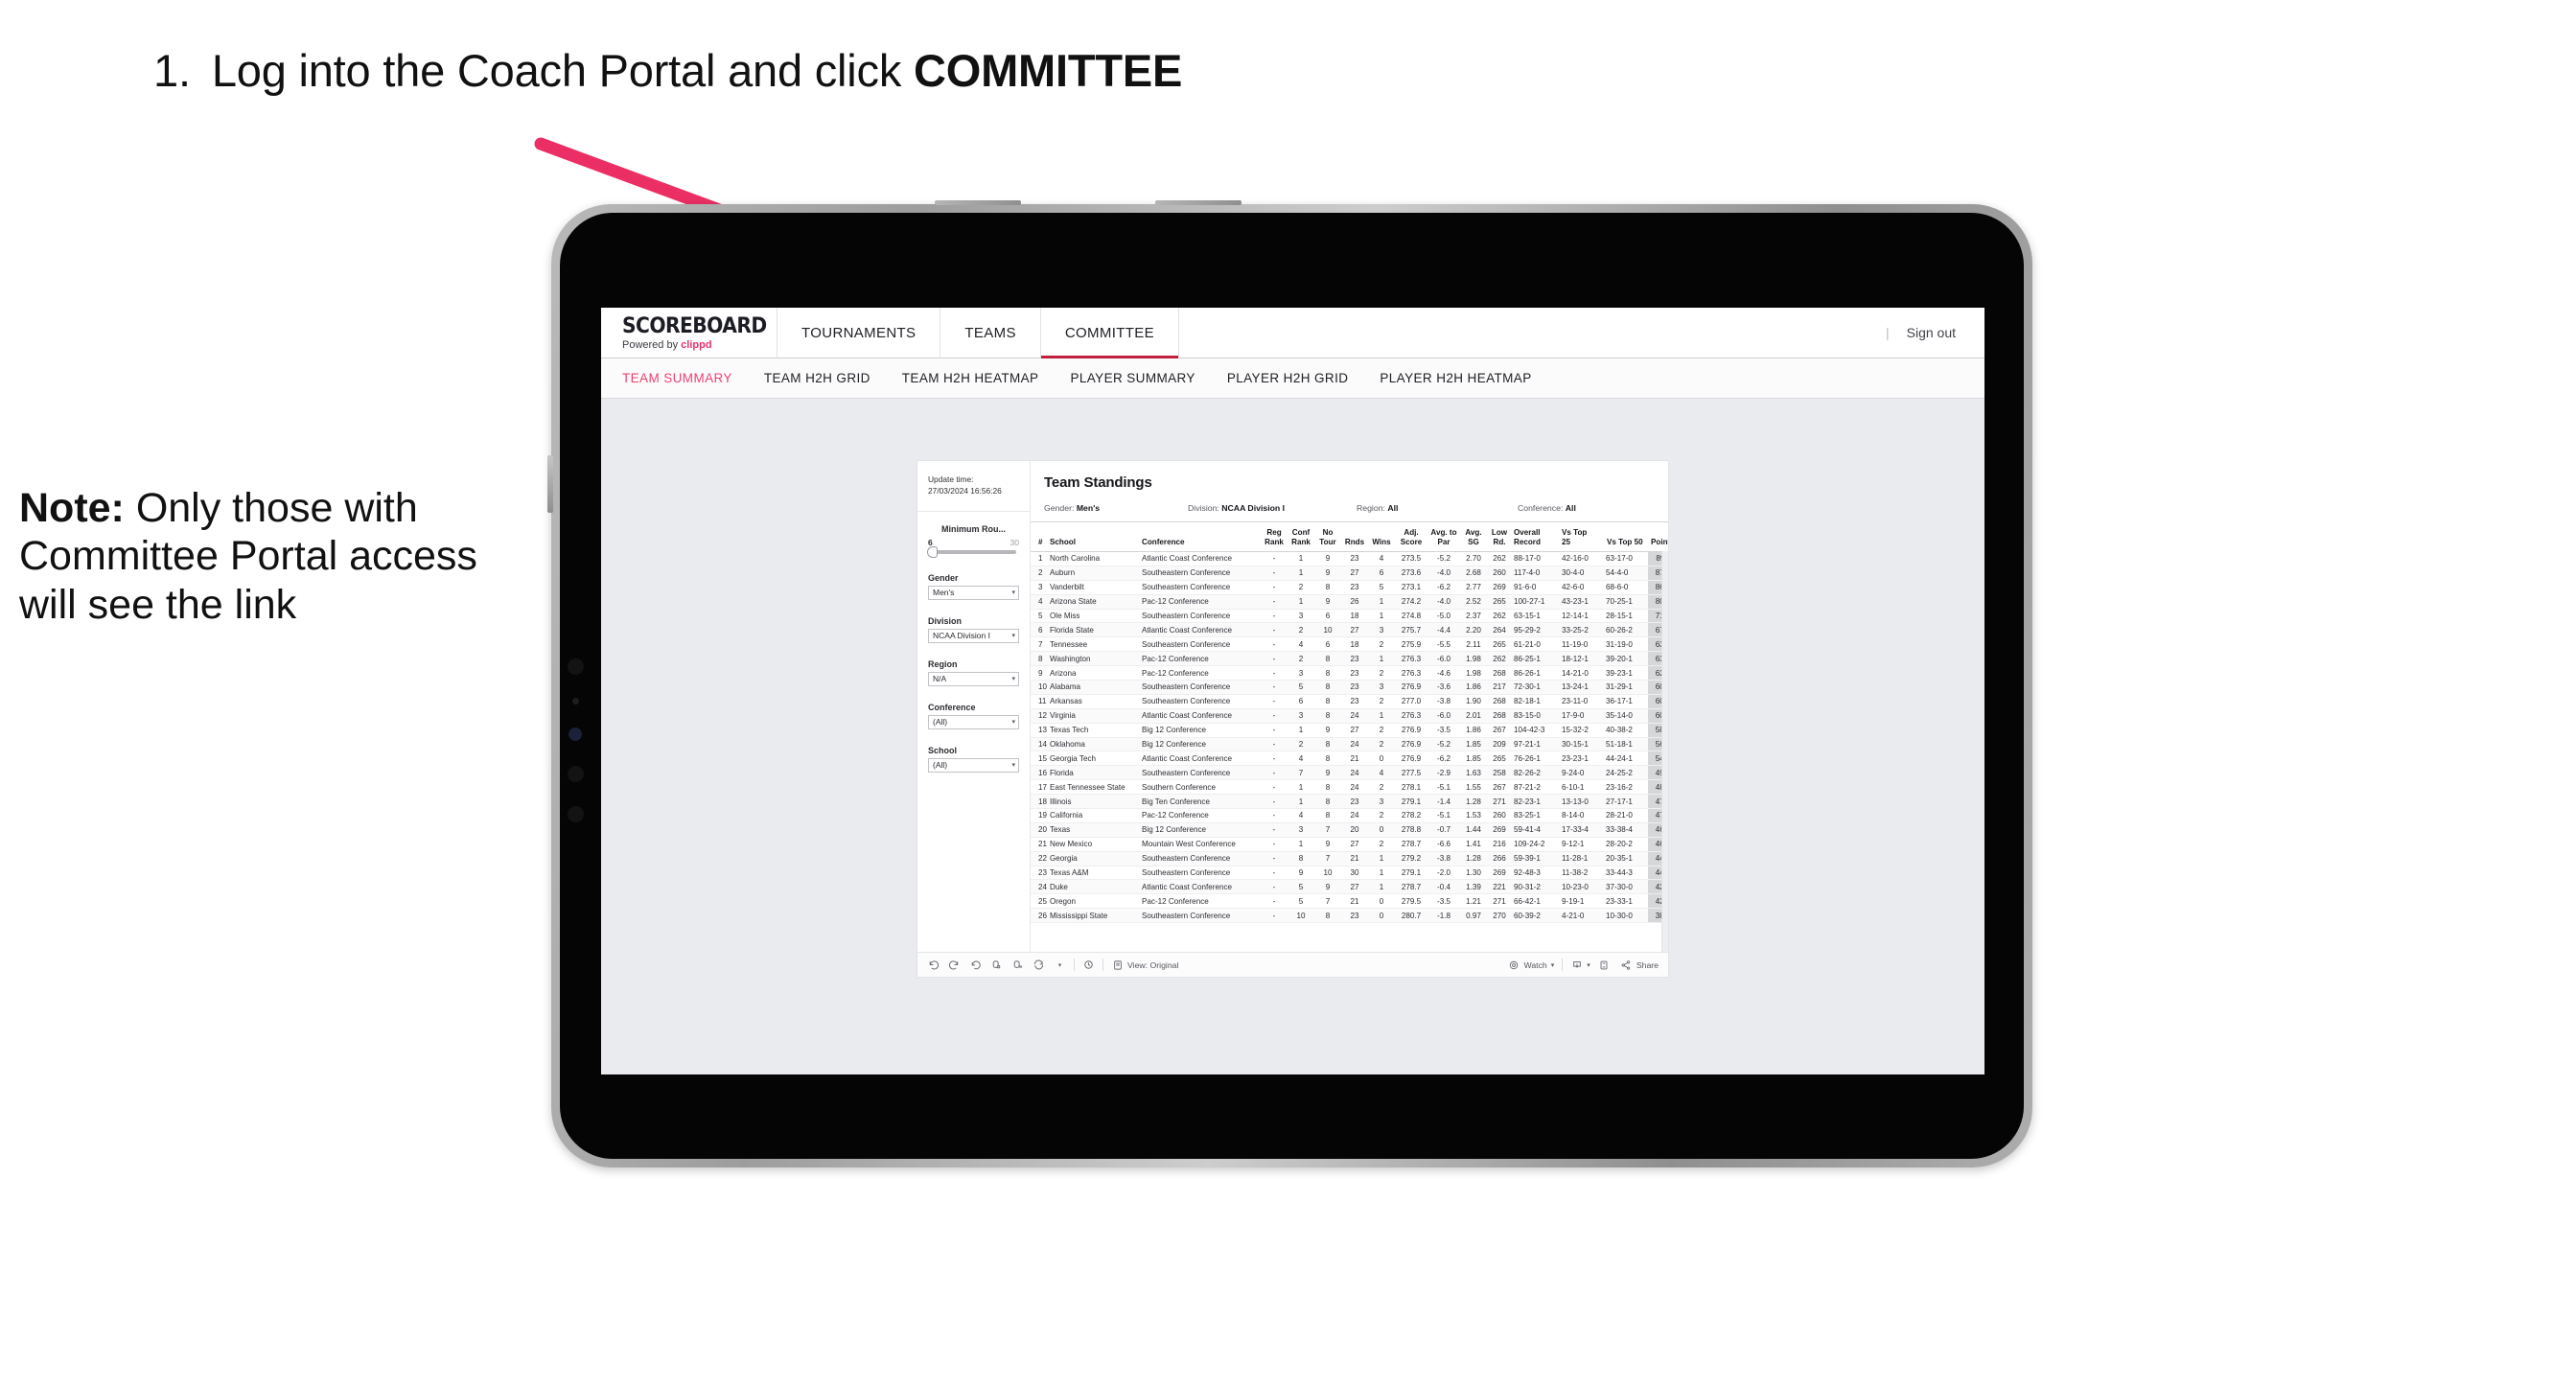 The width and height of the screenshot is (2576, 1386). I want to click on column-header-conf-rank: Conf Rank, so click(1301, 537).